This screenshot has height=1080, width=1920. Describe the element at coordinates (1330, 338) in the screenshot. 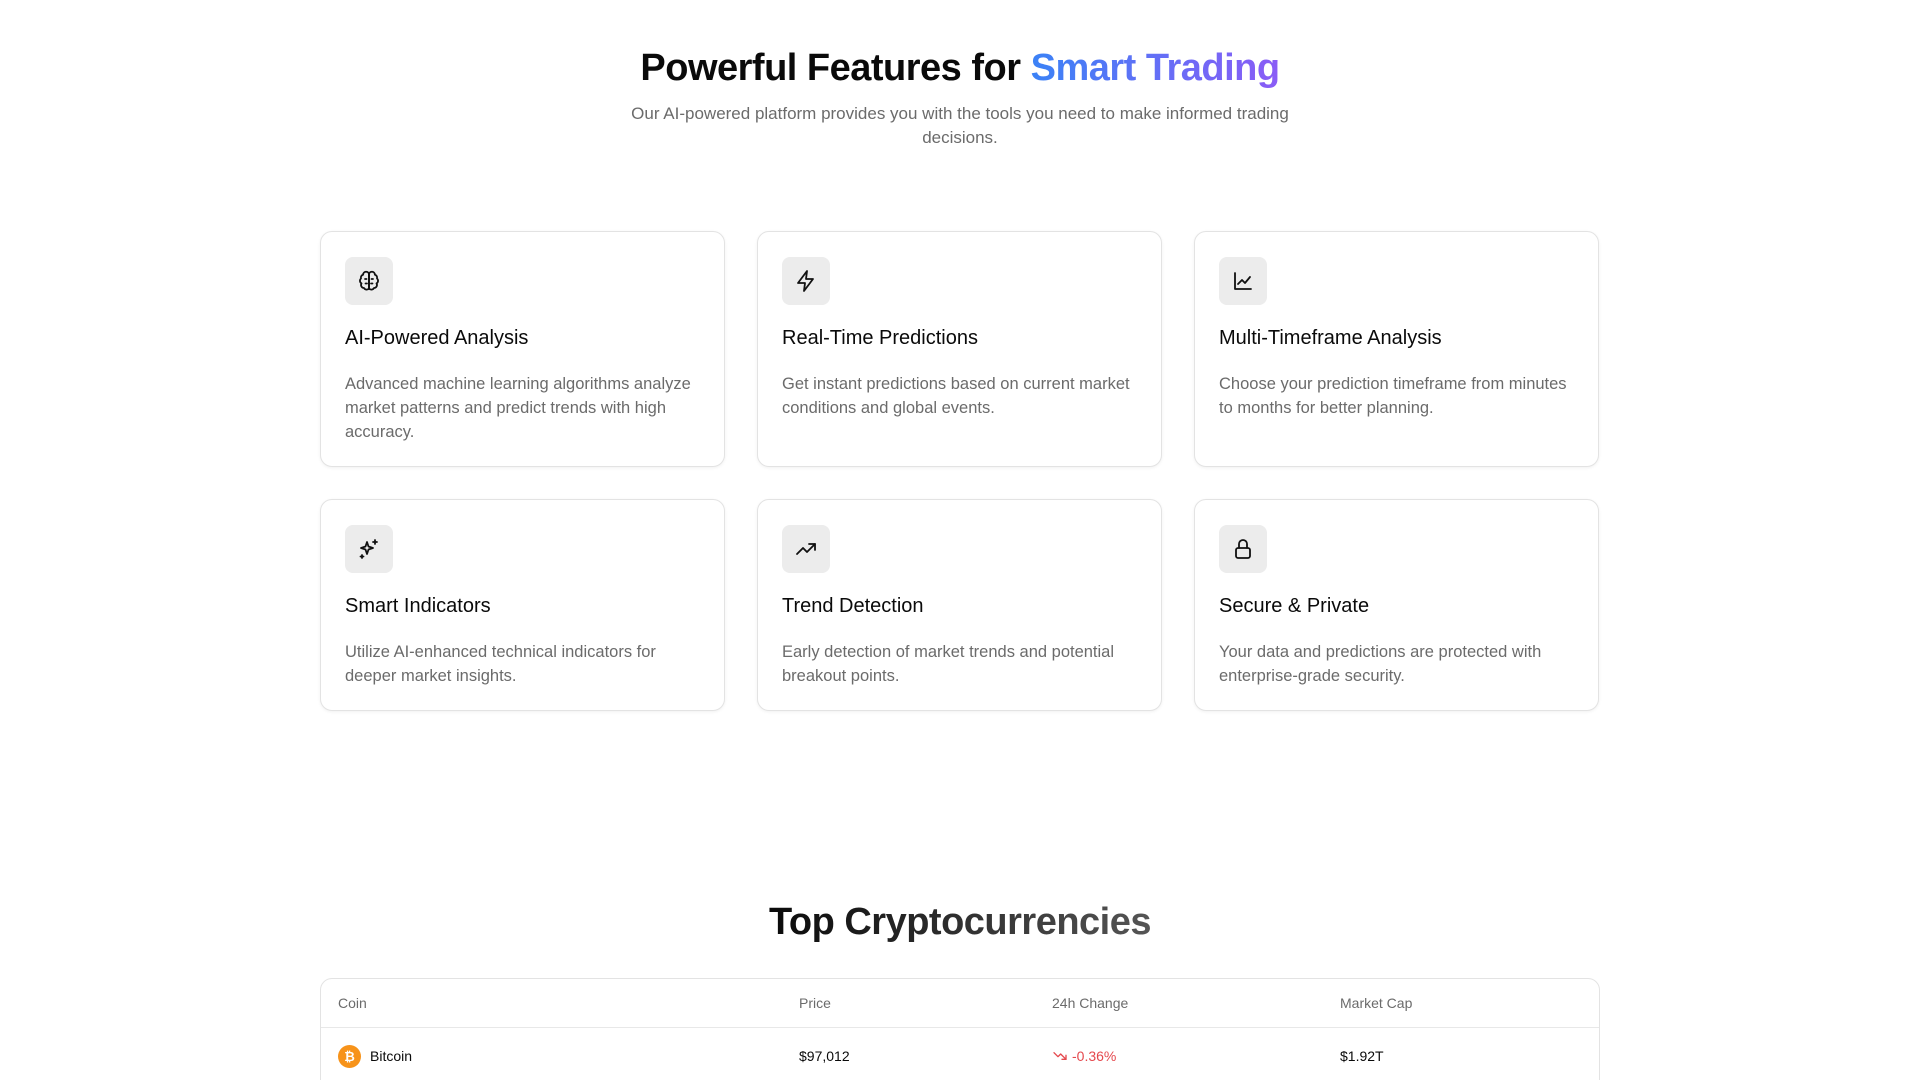

I see `feature-title: Multi-Timeframe Analysis` at that location.